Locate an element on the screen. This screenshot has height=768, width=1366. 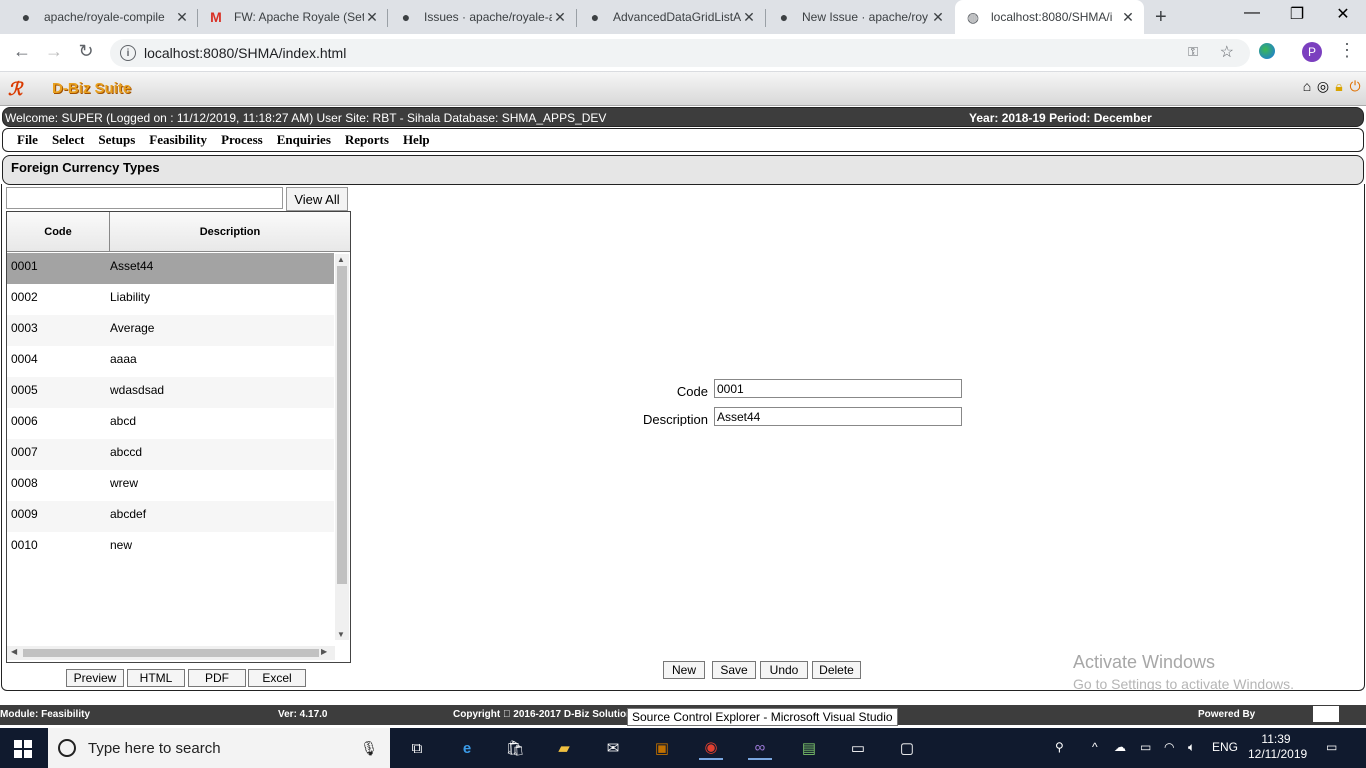
mail-icon: ✉ is located at coordinates (613, 748).